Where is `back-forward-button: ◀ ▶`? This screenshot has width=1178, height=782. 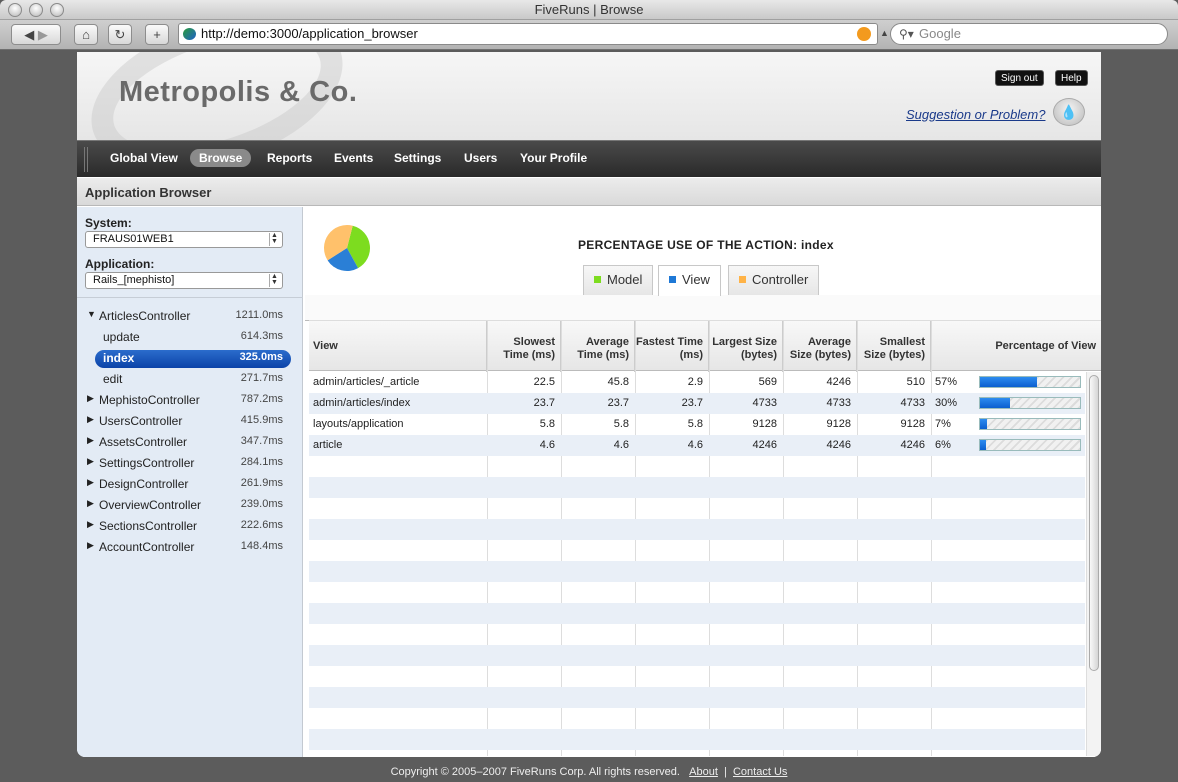 back-forward-button: ◀ ▶ is located at coordinates (36, 34).